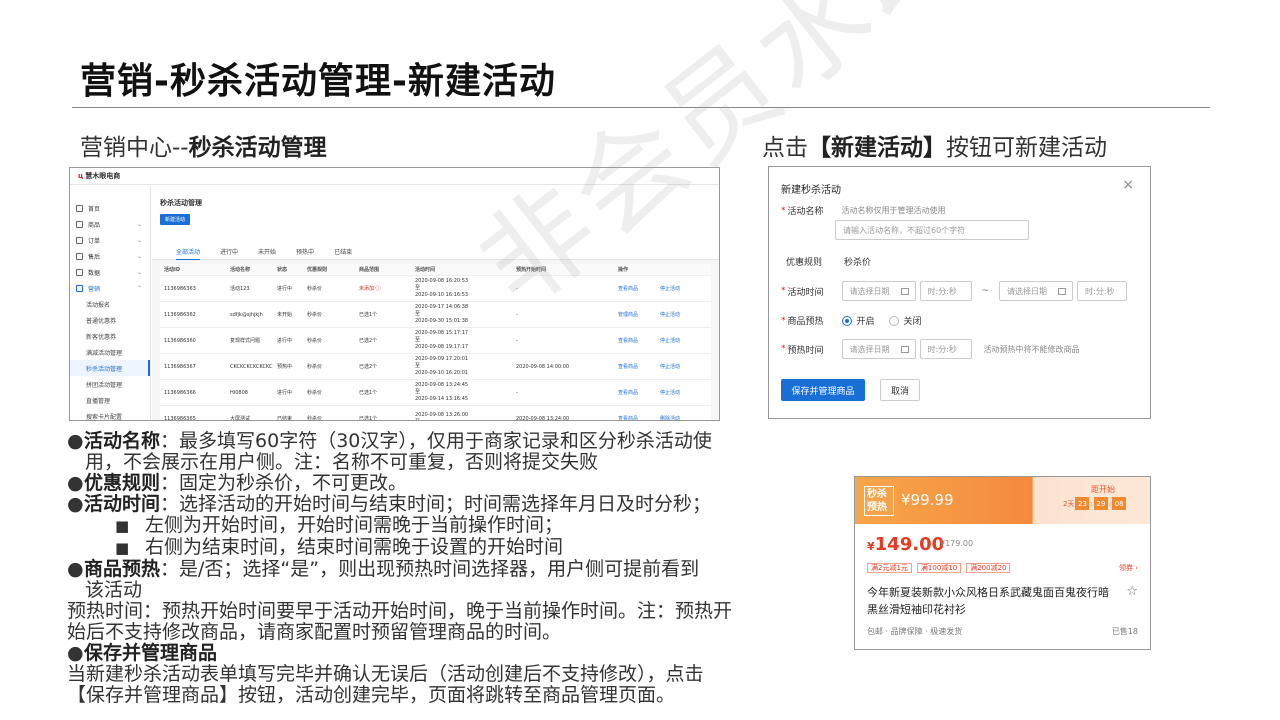  I want to click on preheat-time-row: * 预热时间 请选择日期 时:分:秒 活动预热中将不能修改商品, so click(930, 349).